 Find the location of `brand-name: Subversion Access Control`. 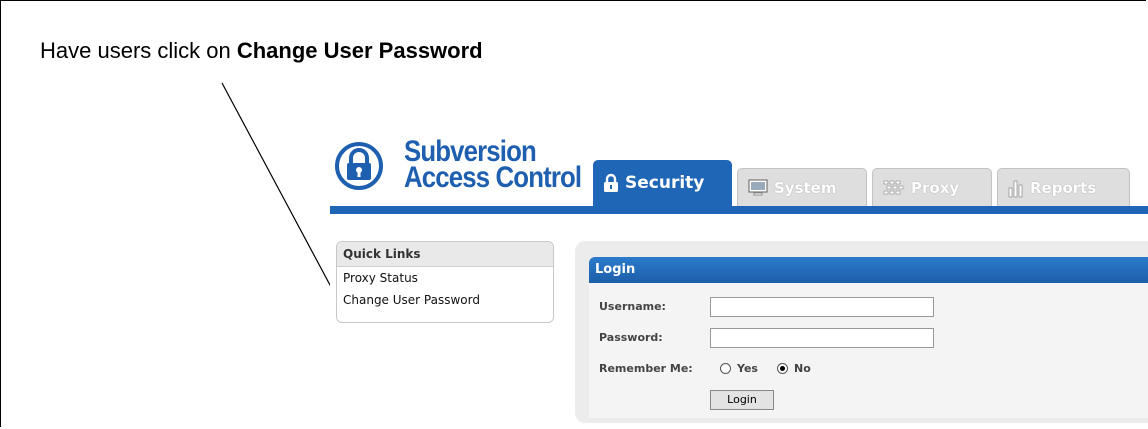

brand-name: Subversion Access Control is located at coordinates (493, 165).